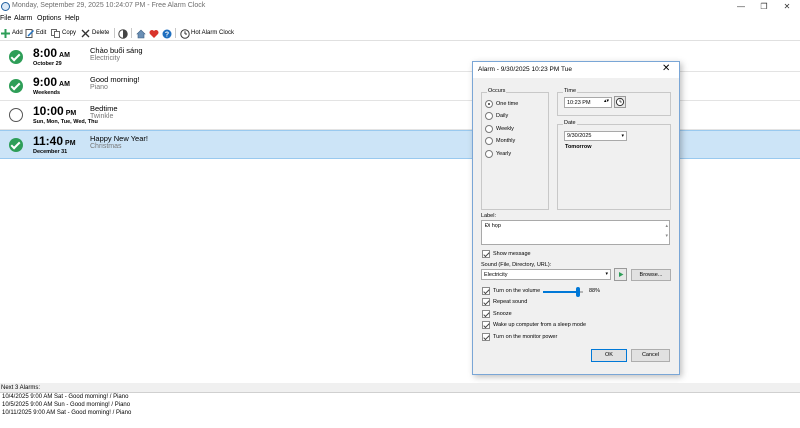  What do you see at coordinates (51, 53) in the screenshot?
I see `alarm-time: 8:00 AM` at bounding box center [51, 53].